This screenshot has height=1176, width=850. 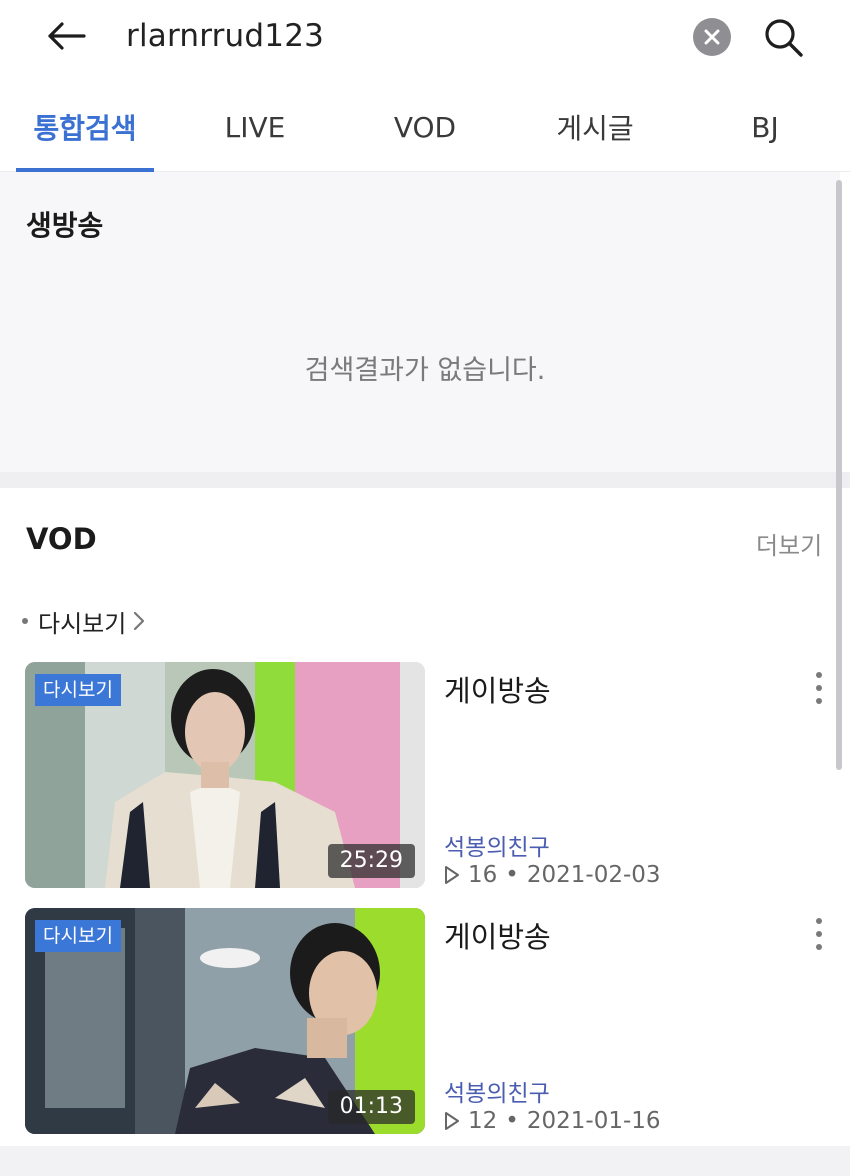 What do you see at coordinates (225, 1021) in the screenshot?
I see `video-thumbnail: 다시보기 01:13` at bounding box center [225, 1021].